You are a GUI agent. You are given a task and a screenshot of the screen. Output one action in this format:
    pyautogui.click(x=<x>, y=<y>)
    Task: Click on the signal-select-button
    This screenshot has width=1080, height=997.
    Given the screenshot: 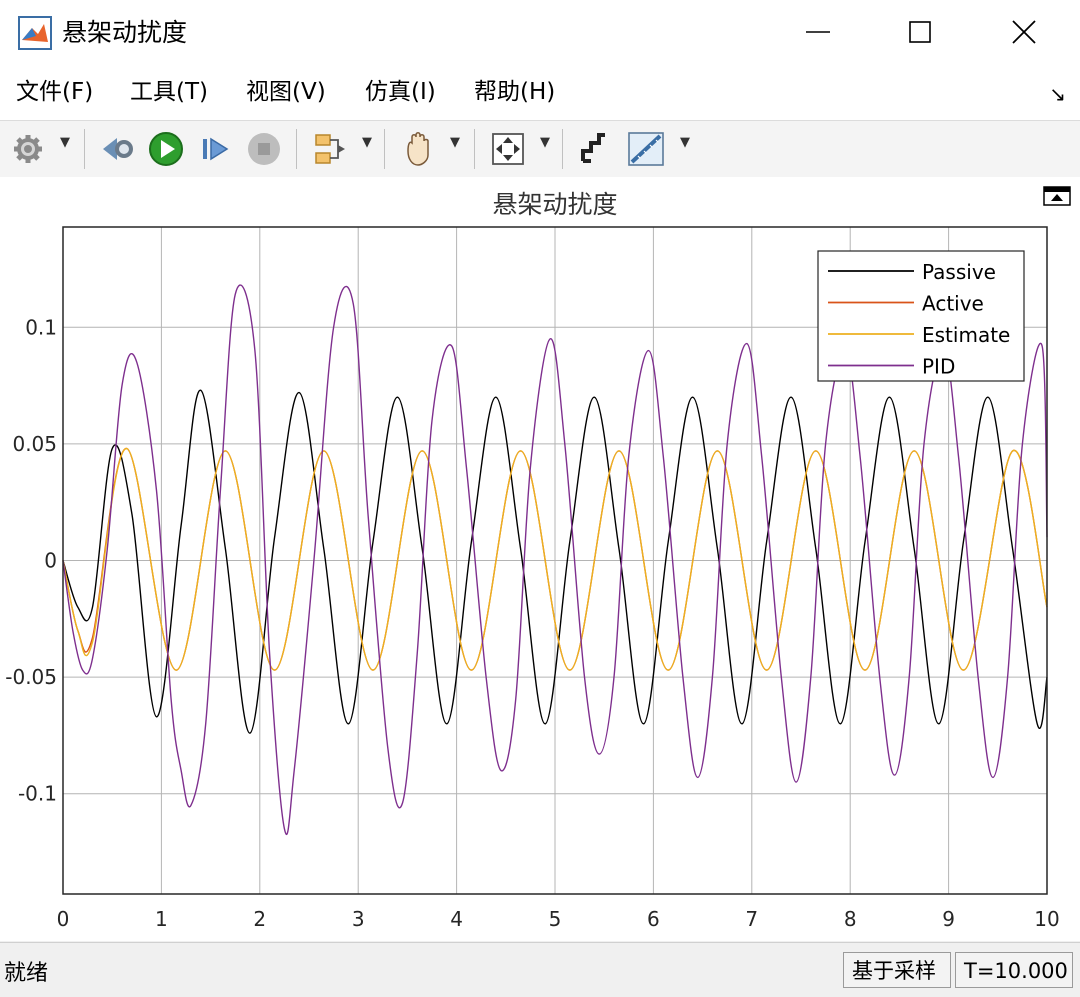 What is the action you would take?
    pyautogui.click(x=330, y=149)
    